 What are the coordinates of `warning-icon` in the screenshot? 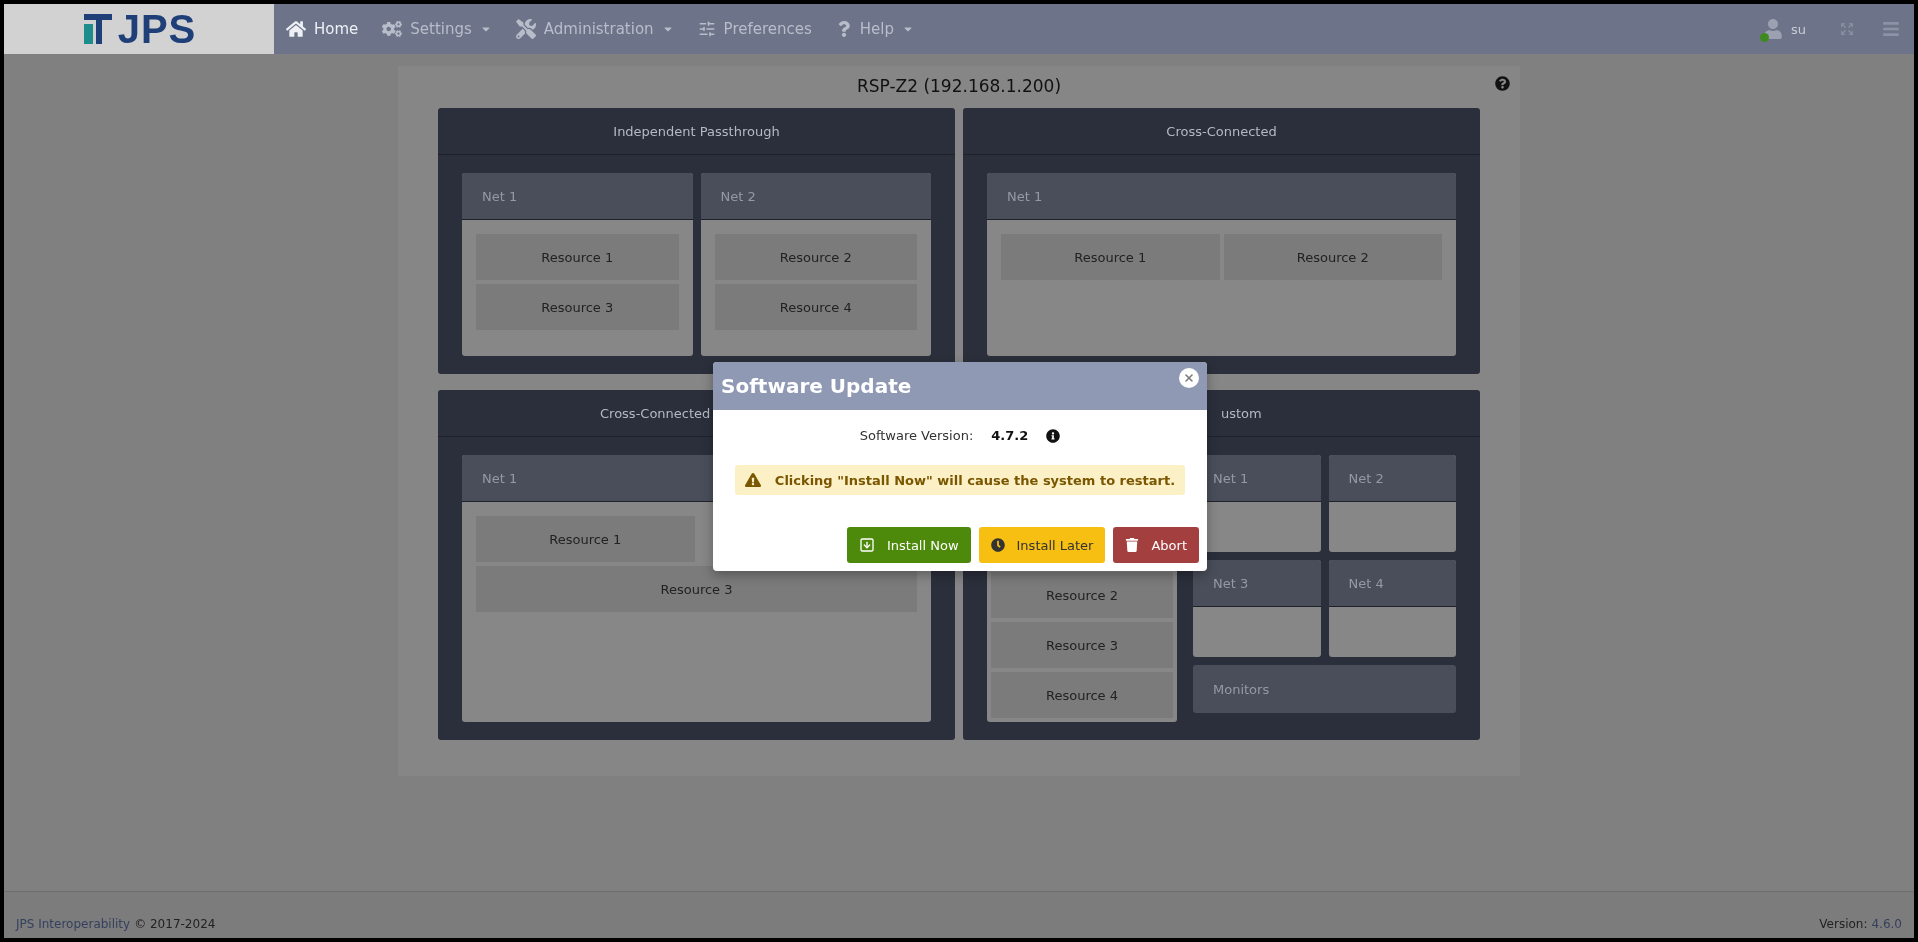 It's located at (752, 480).